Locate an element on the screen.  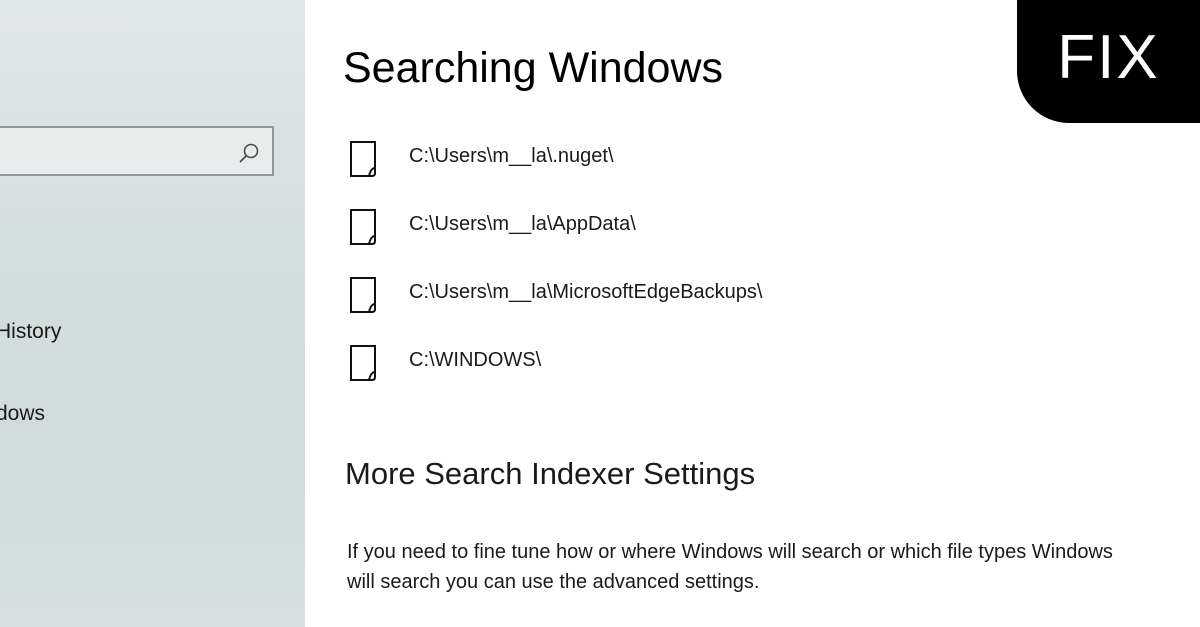
fix-badge-label: FIX is located at coordinates (1108, 57).